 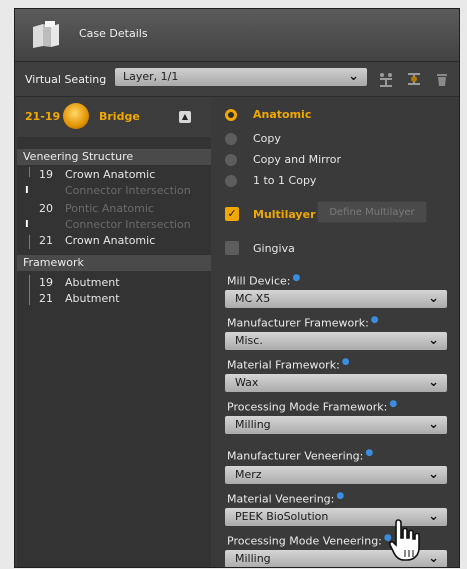 I want to click on bridge-row: 21-19 Bridge ▲, so click(x=114, y=117).